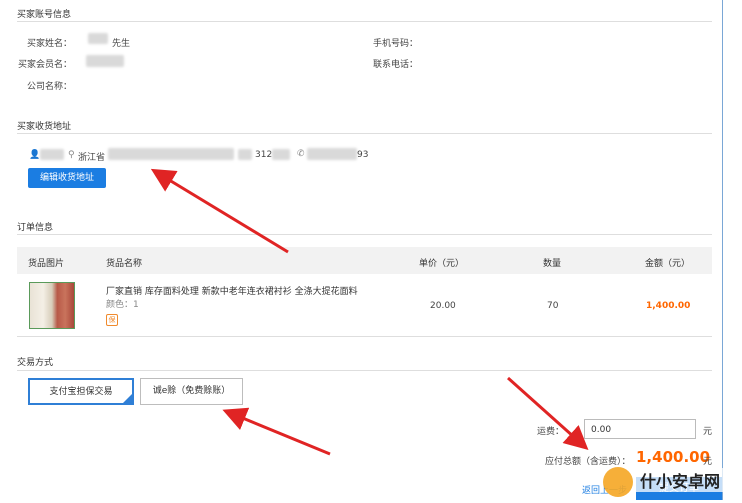 Image resolution: width=742 pixels, height=503 pixels. Describe the element at coordinates (219, 211) in the screenshot. I see `arrow-to-edit-address` at that location.